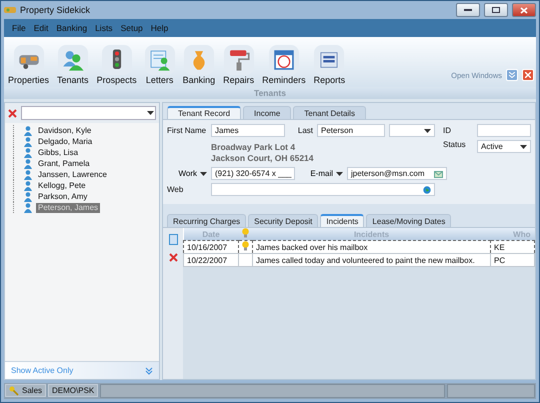 The image size is (540, 403). I want to click on email-field: jpeterson@msn.com, so click(397, 173).